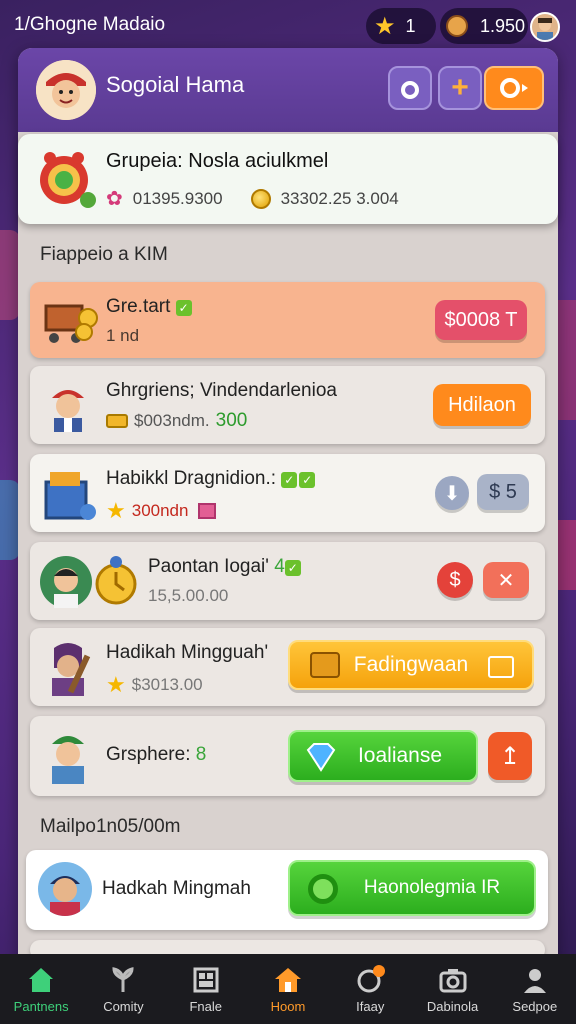 This screenshot has width=576, height=1024. Describe the element at coordinates (70, 320) in the screenshot. I see `cart-icon` at that location.